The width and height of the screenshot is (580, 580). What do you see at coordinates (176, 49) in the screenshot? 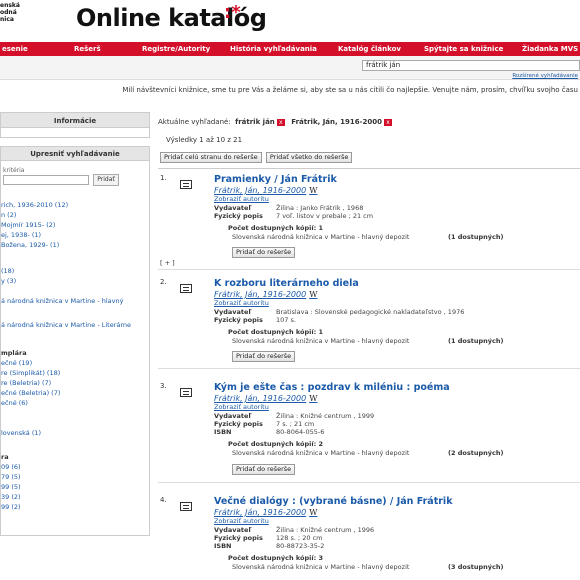
I see `nav-item-registers: Registre/Autority` at bounding box center [176, 49].